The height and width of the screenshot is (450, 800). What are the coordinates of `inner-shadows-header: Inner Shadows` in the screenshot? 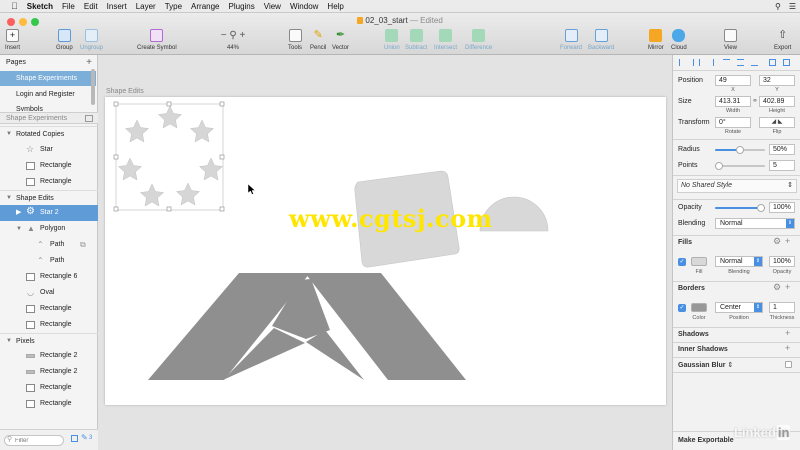 It's located at (703, 349).